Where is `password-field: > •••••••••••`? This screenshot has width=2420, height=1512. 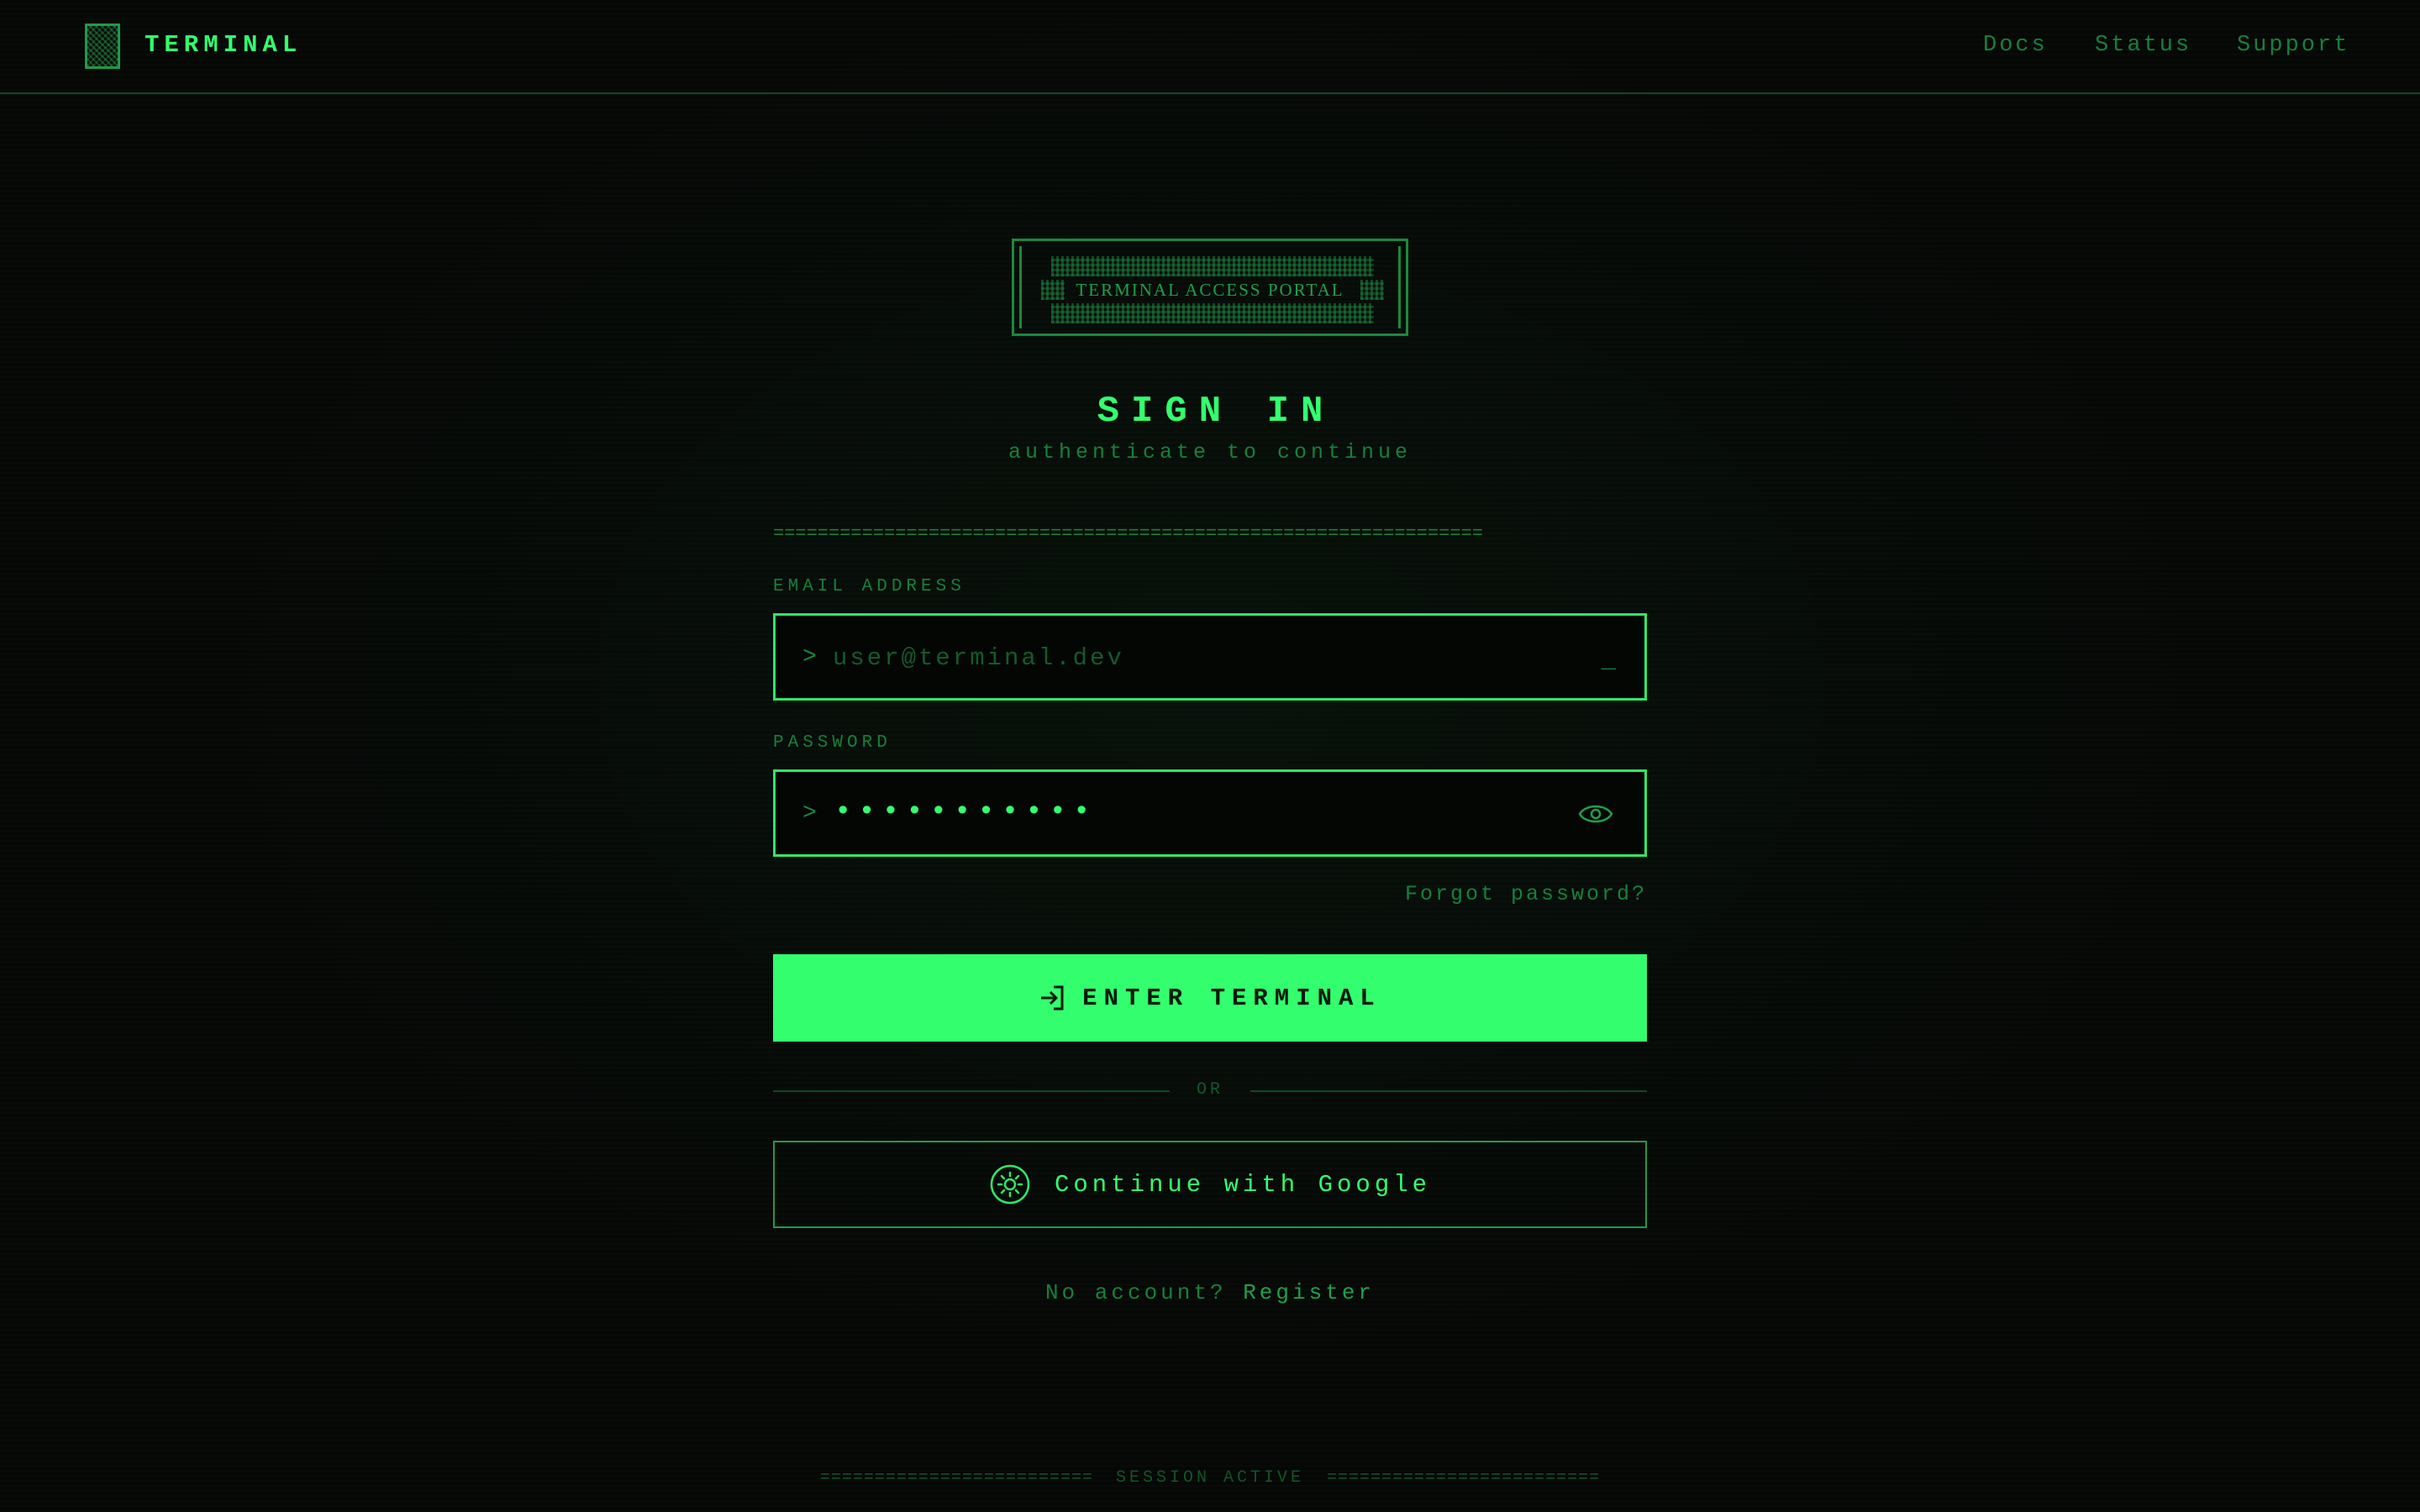 password-field: > ••••••••••• is located at coordinates (1210, 813).